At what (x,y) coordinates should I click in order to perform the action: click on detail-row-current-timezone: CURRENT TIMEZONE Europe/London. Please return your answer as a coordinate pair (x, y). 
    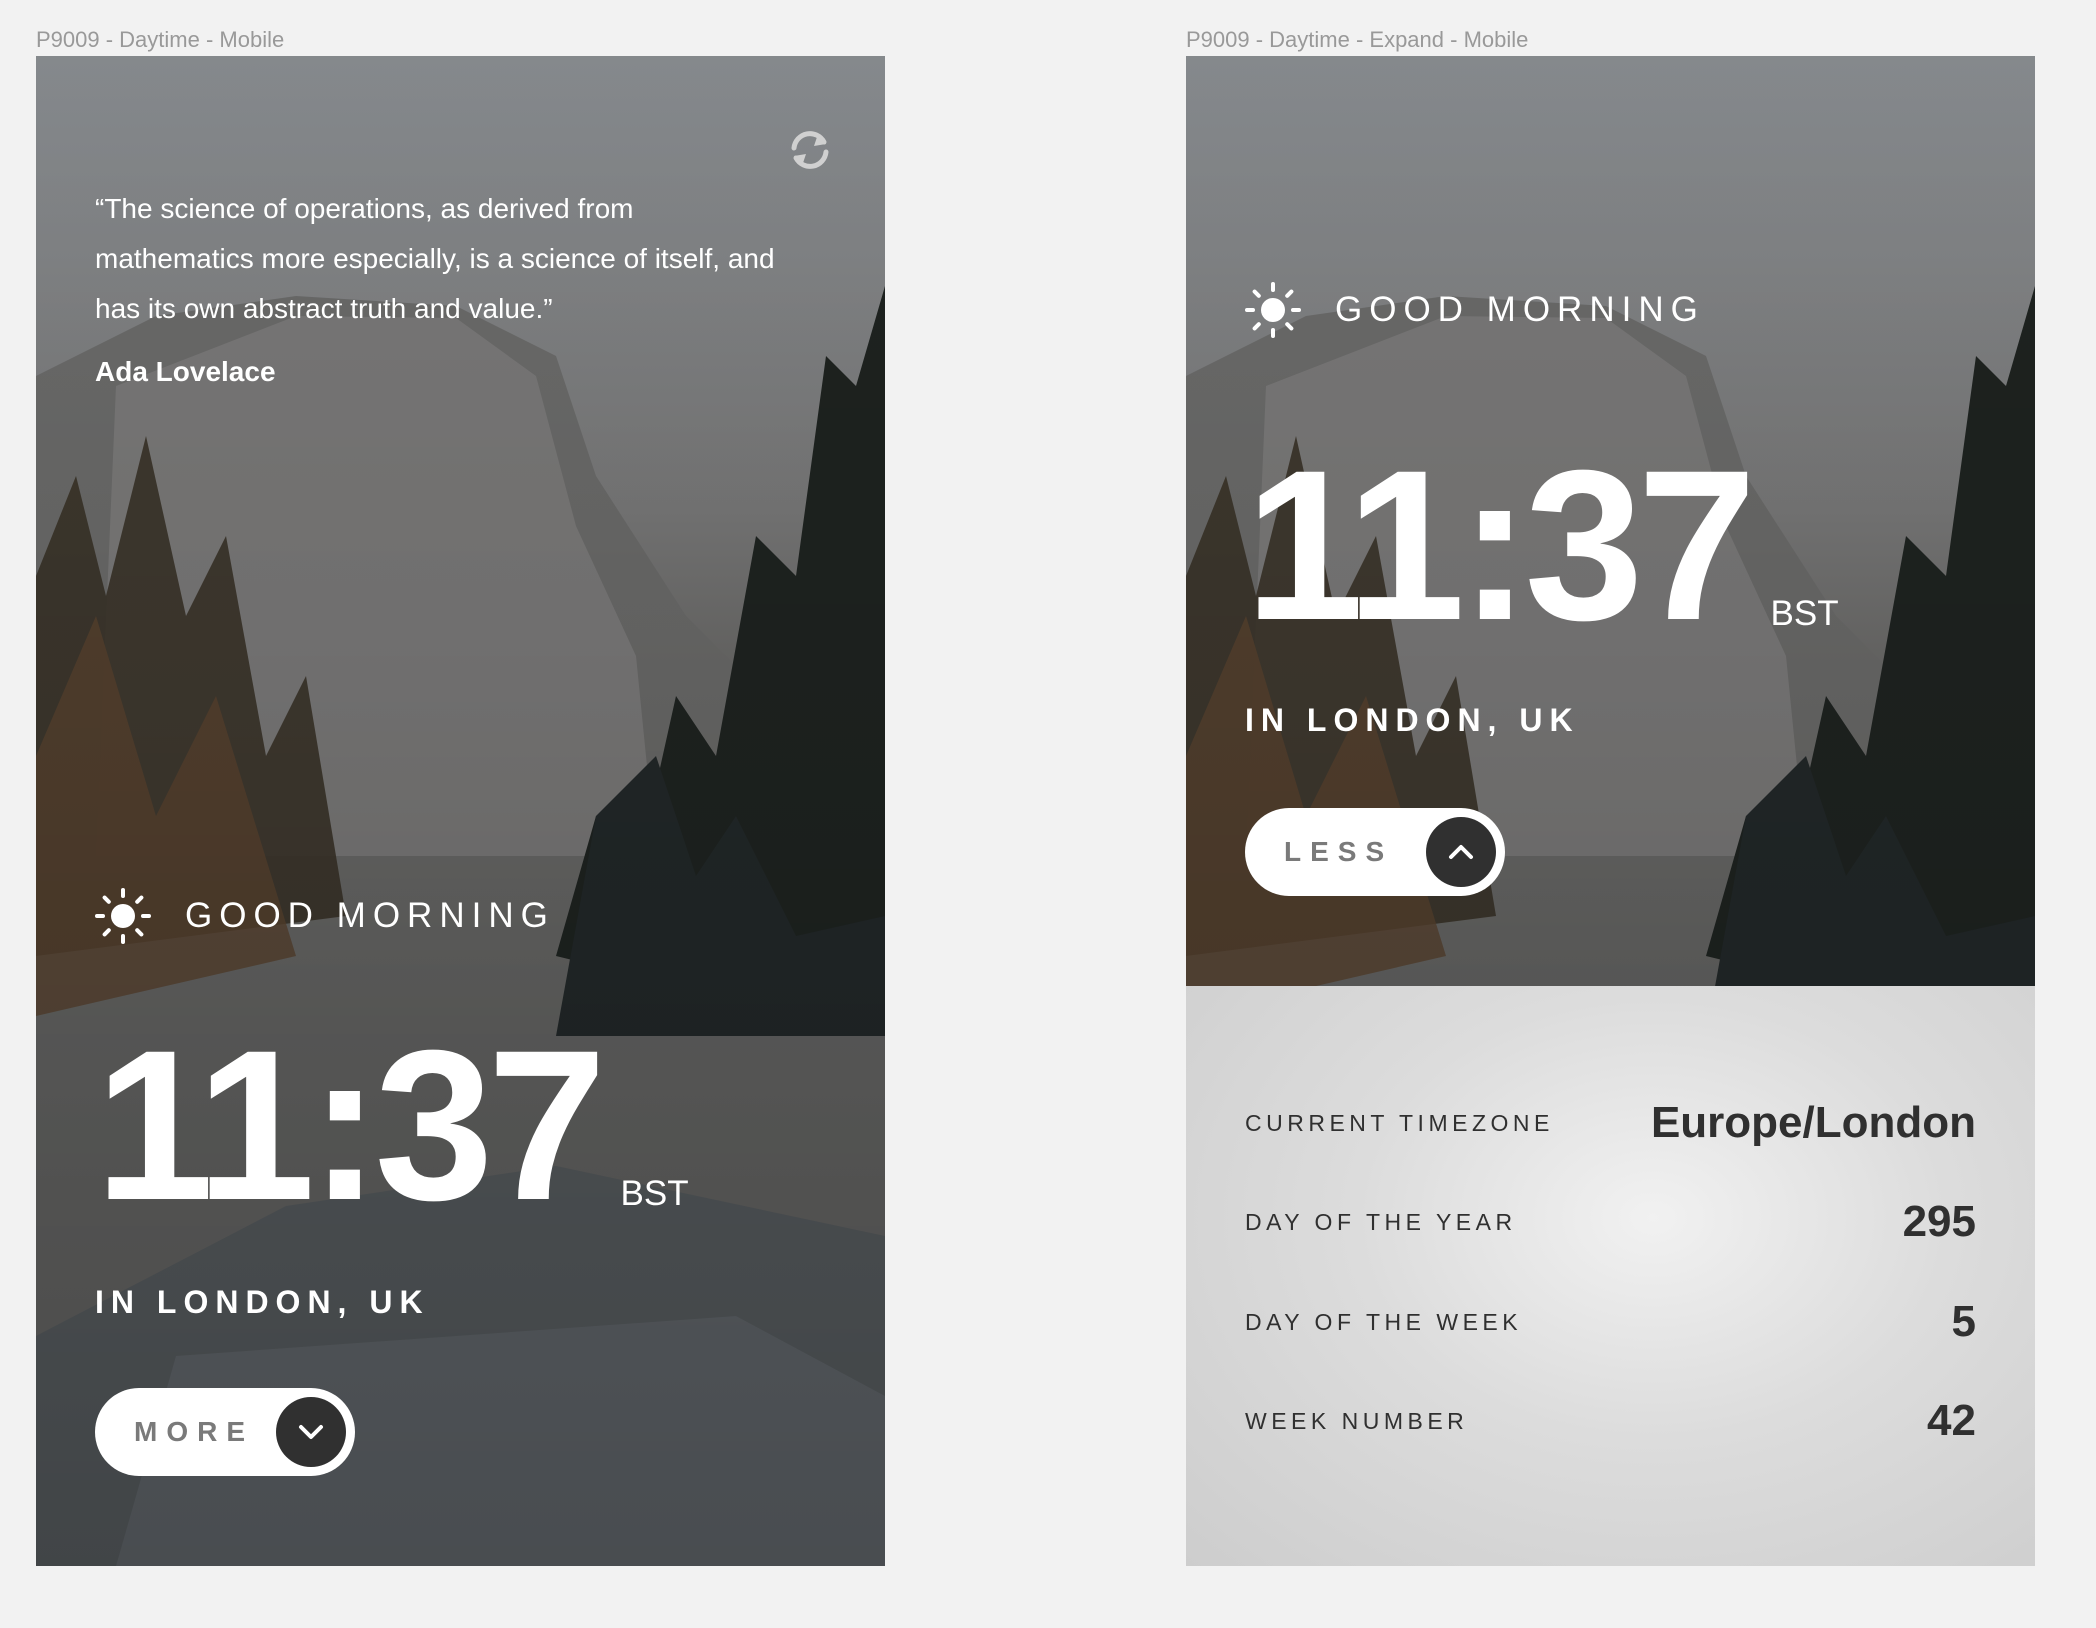
    Looking at the image, I should click on (1610, 1123).